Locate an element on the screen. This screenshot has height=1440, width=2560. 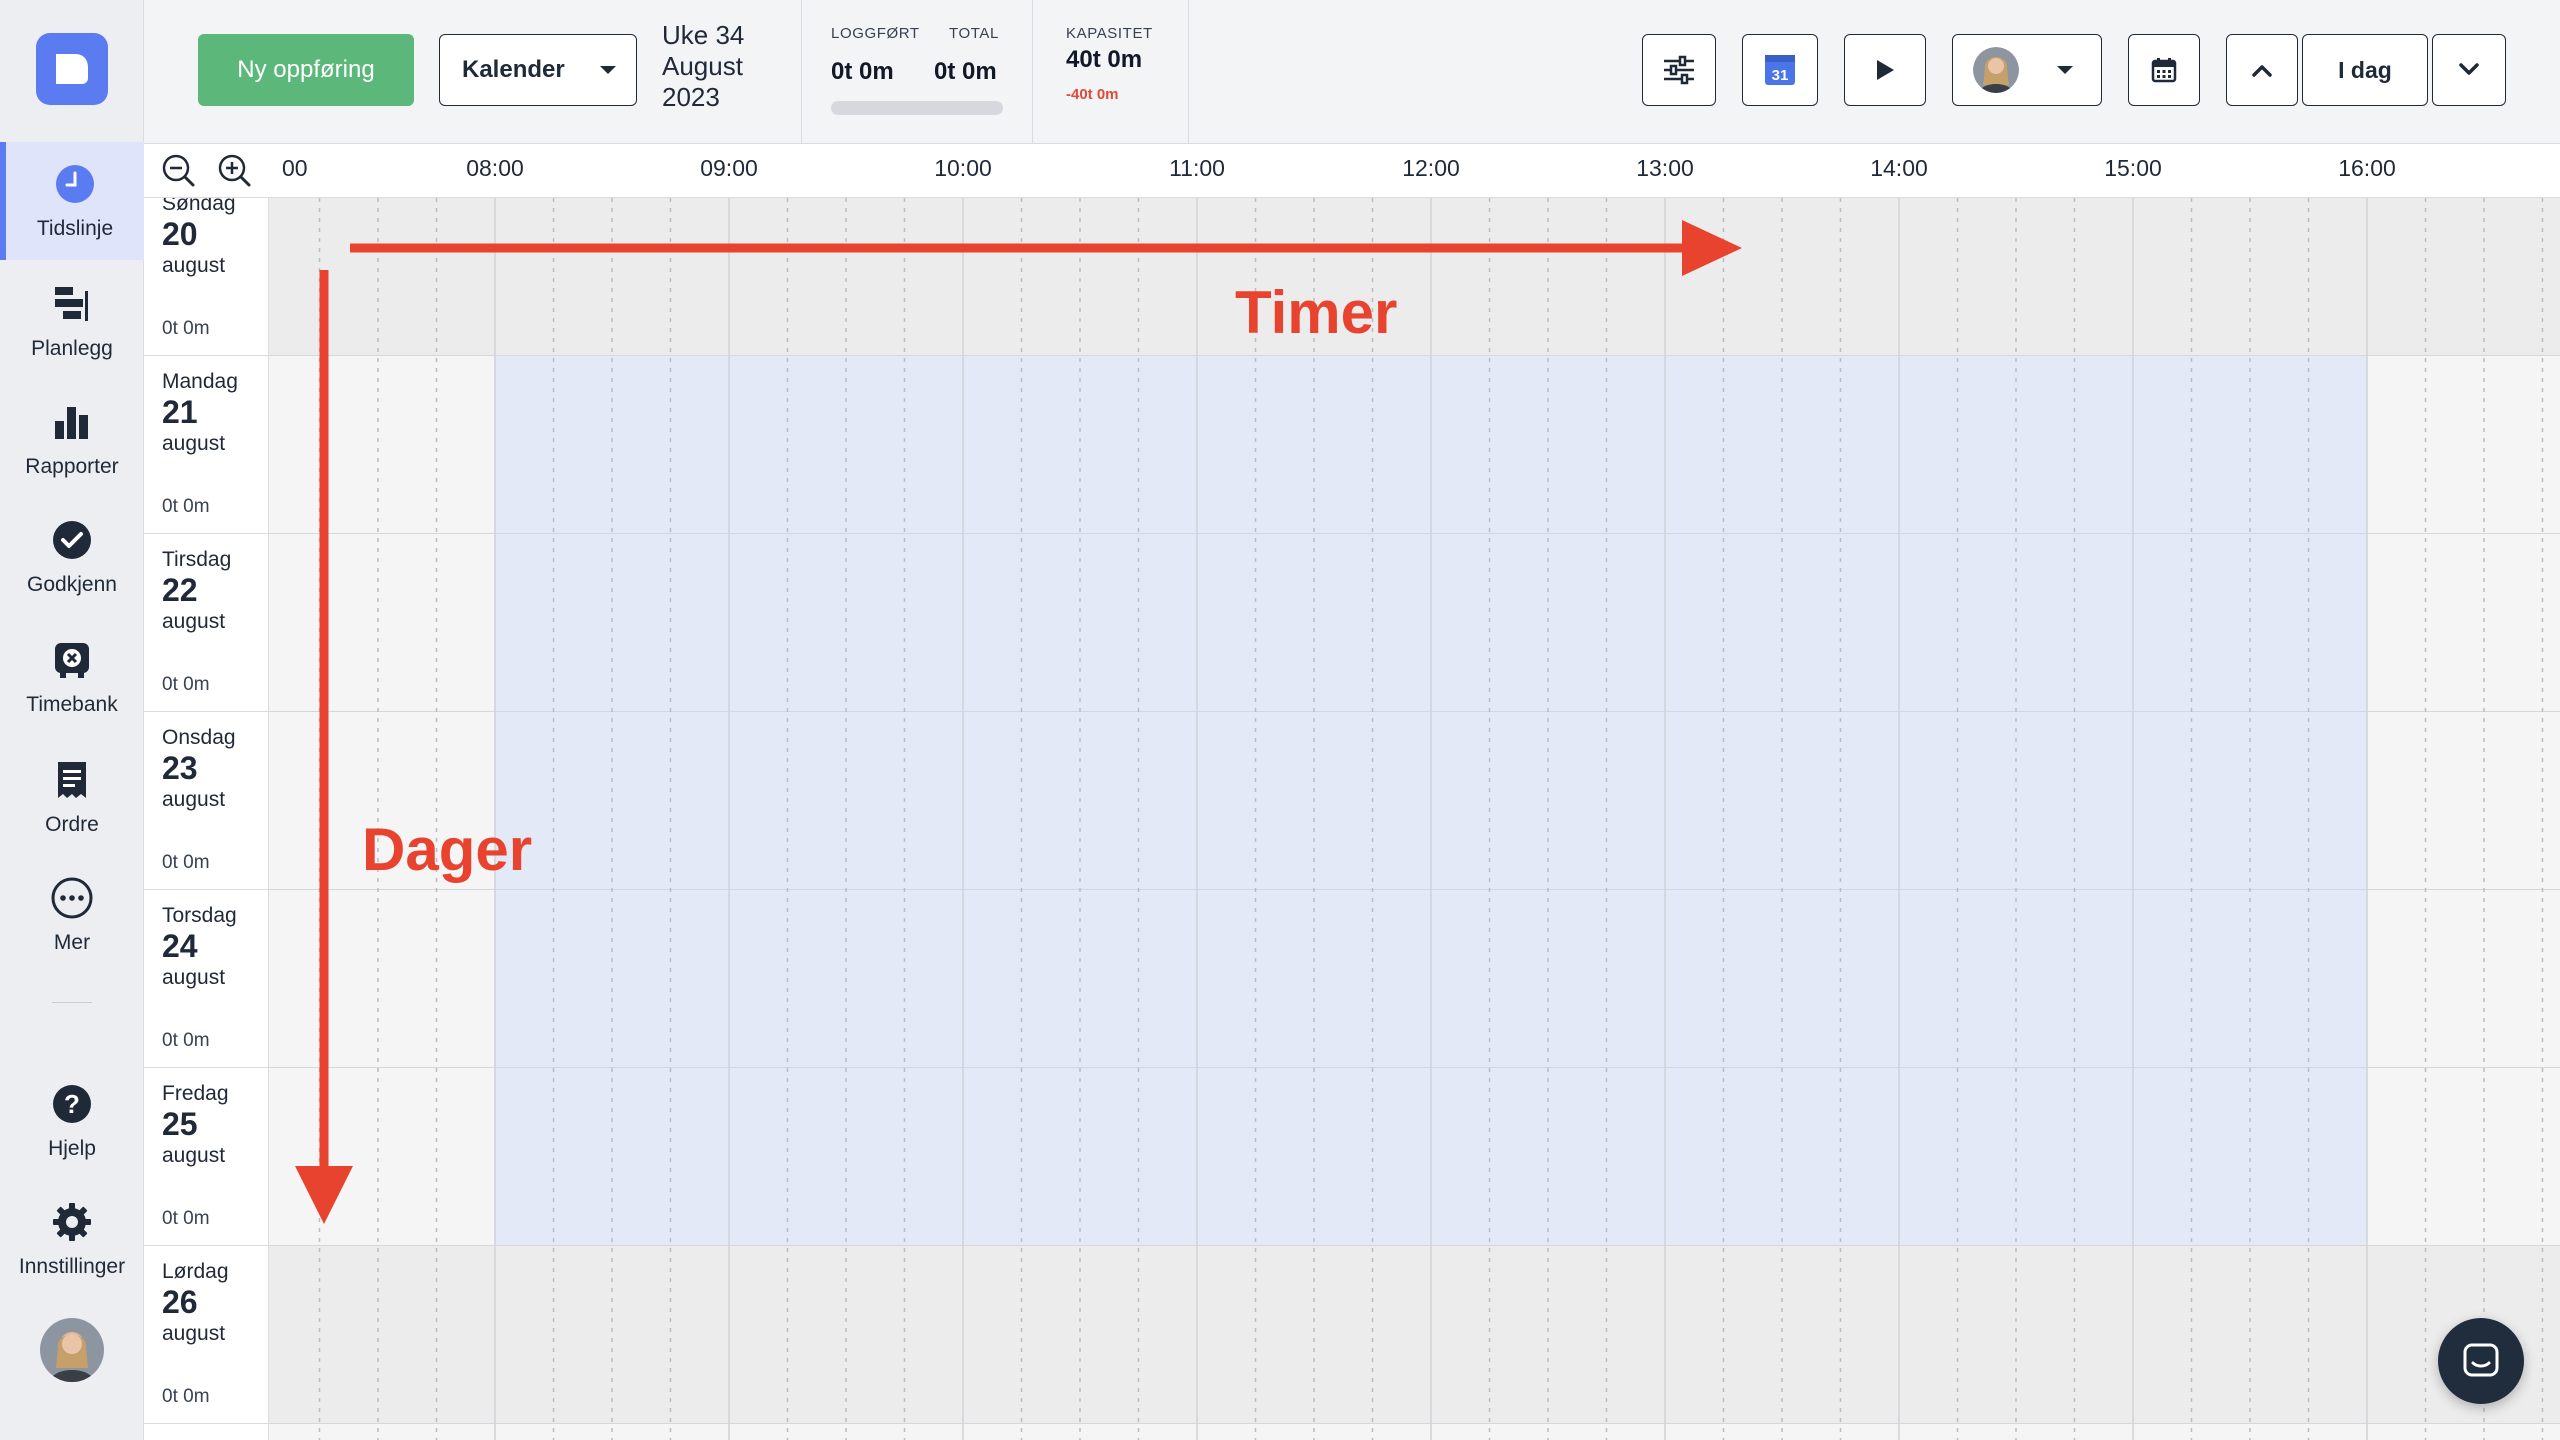
chat-icon is located at coordinates (2481, 1360).